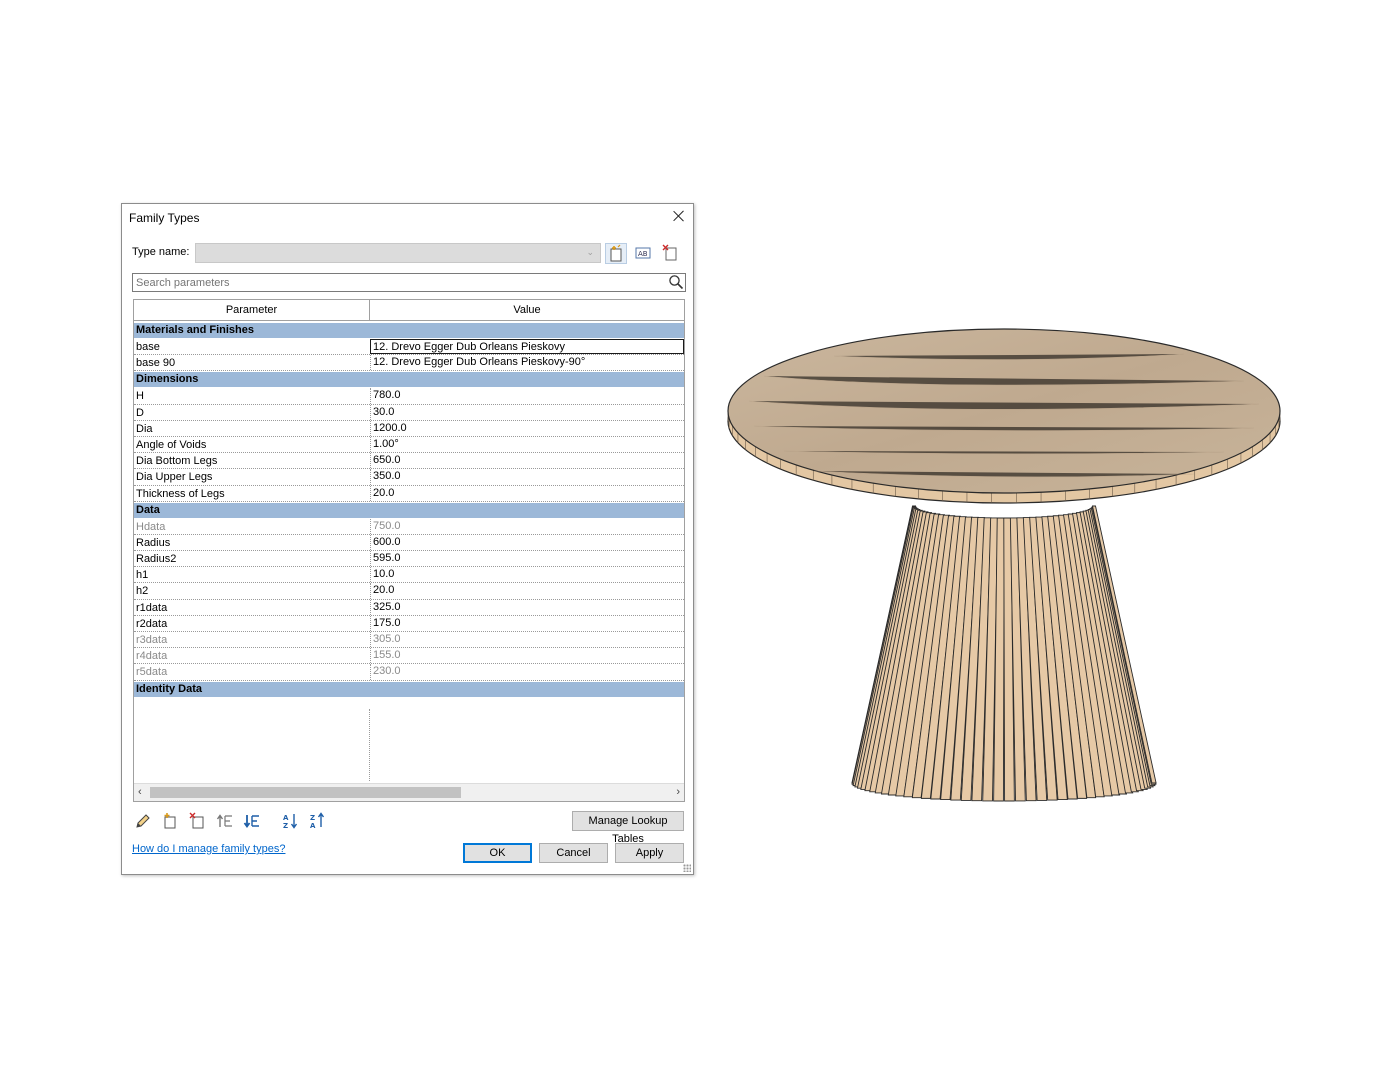  Describe the element at coordinates (152, 656) in the screenshot. I see `parameter-name: r4data` at that location.